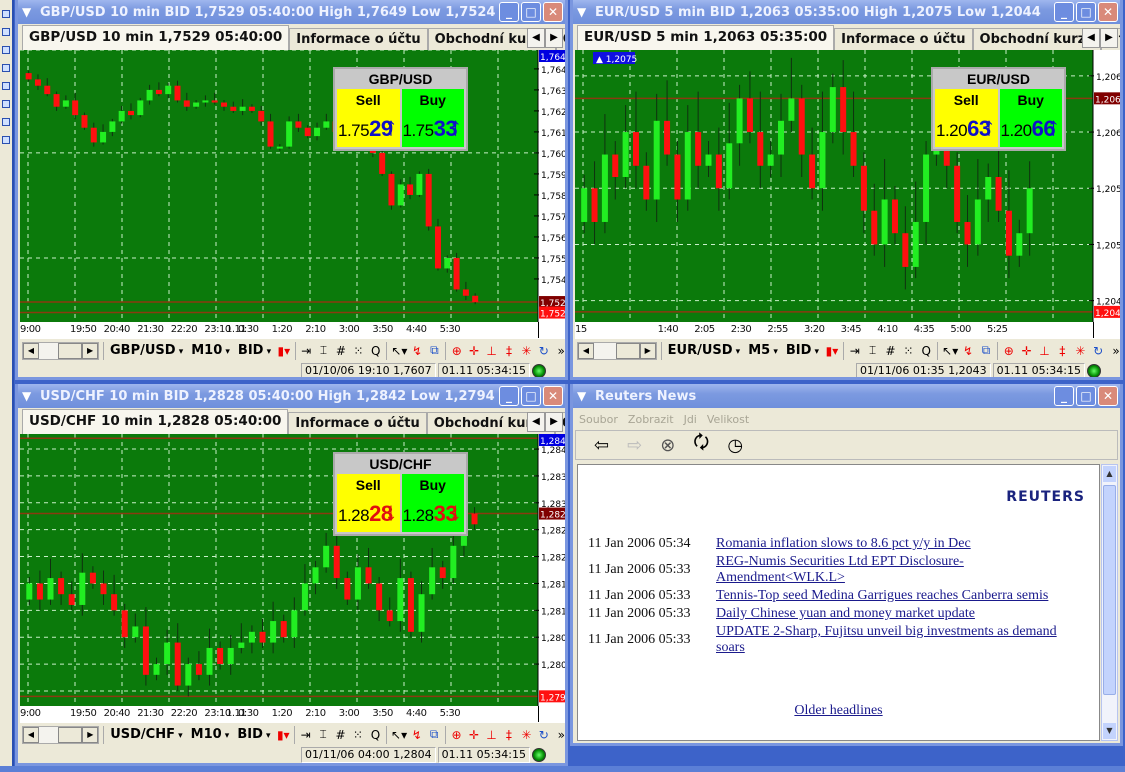 The width and height of the screenshot is (1125, 772). What do you see at coordinates (1109, 731) in the screenshot?
I see `scroll-down-icon: ▼` at bounding box center [1109, 731].